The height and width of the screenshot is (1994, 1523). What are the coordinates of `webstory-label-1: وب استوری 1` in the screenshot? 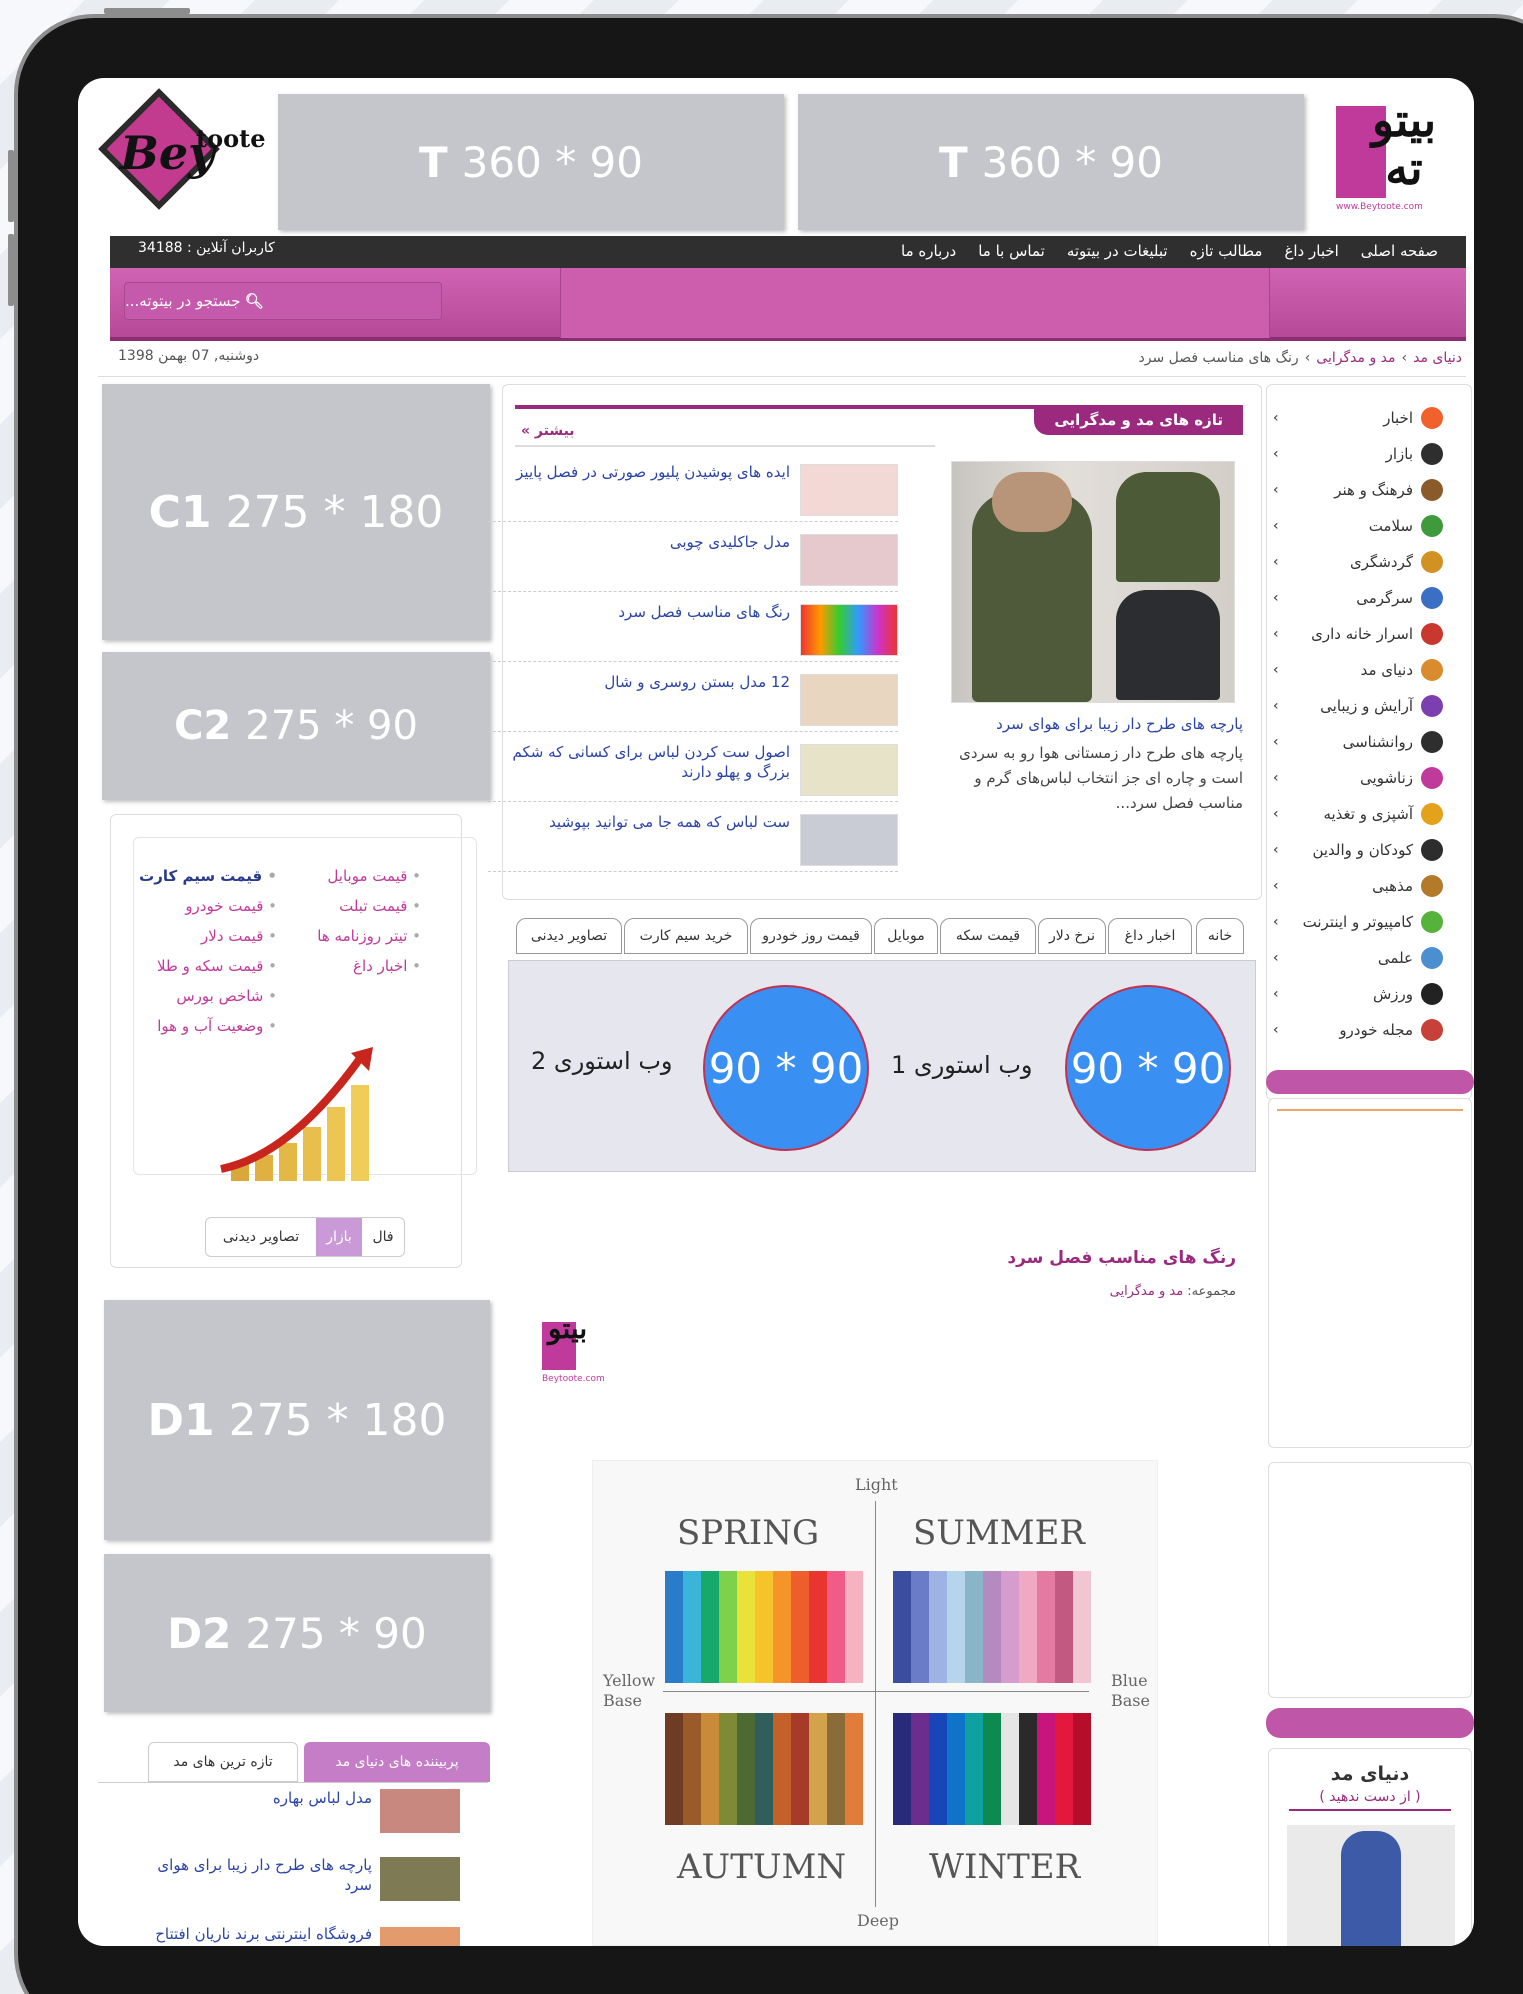 It's located at (962, 1065).